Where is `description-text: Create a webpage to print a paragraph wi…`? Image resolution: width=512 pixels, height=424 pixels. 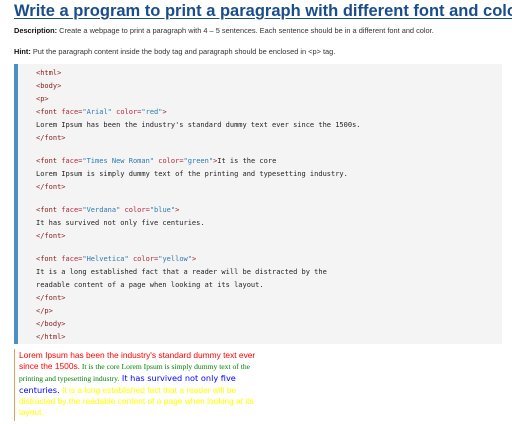
description-text: Create a webpage to print a paragraph wi… is located at coordinates (245, 30).